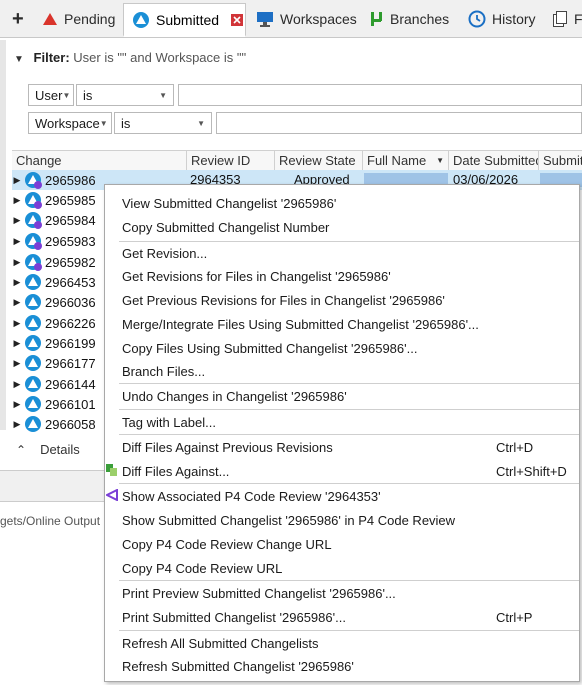 This screenshot has height=685, width=582. What do you see at coordinates (234, 396) in the screenshot?
I see `menu-item-label: Undo Changes in Changelist '2965986'` at bounding box center [234, 396].